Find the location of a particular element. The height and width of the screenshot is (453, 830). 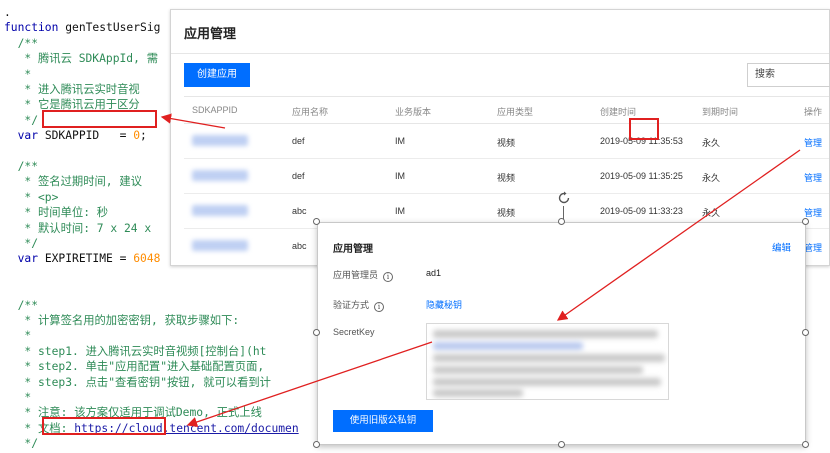

code-token: . is located at coordinates (7, 12).